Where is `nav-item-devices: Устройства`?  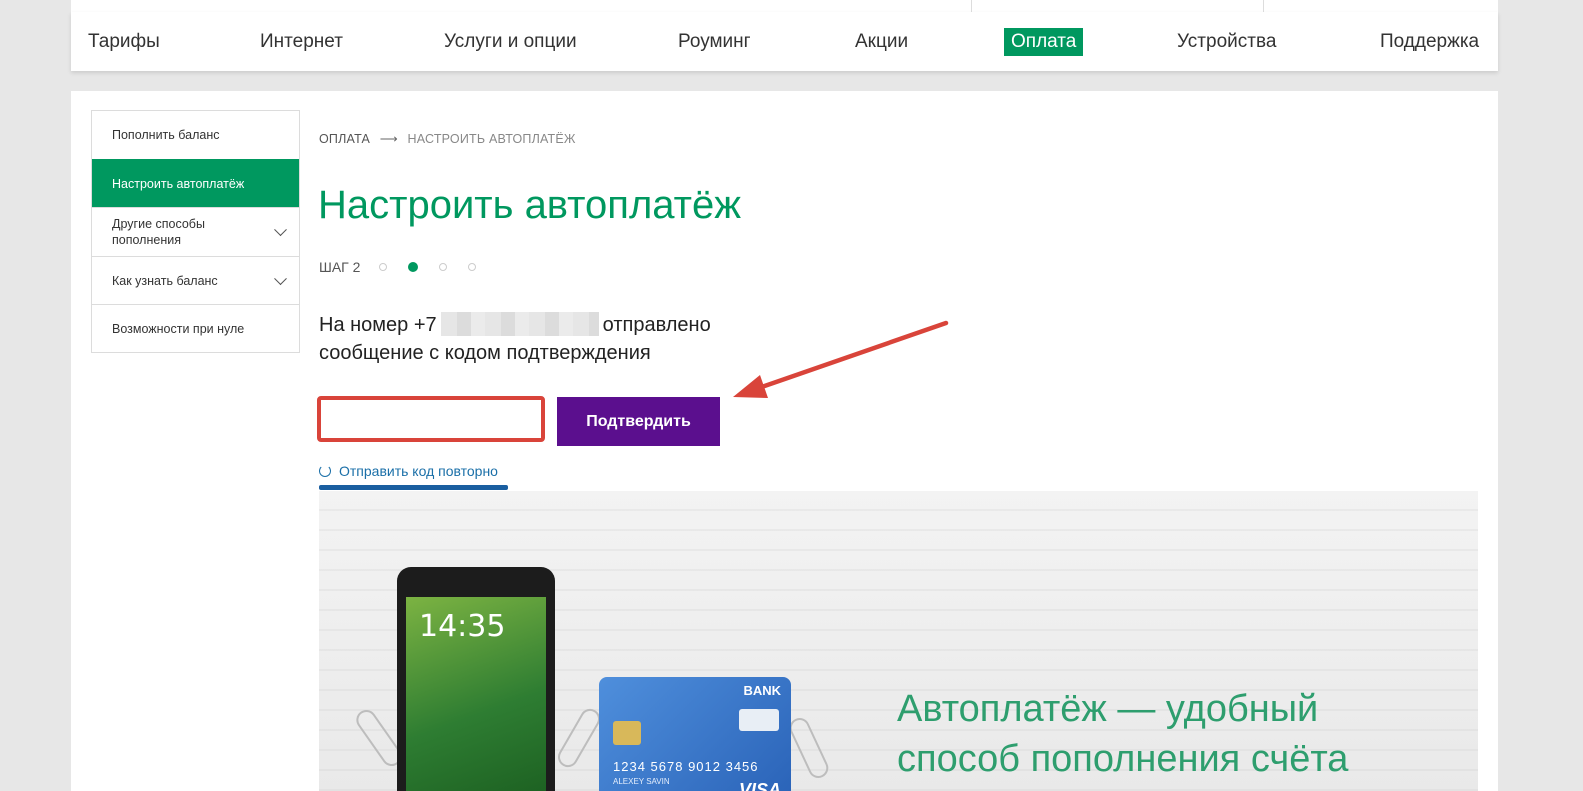 nav-item-devices: Устройства is located at coordinates (1226, 42).